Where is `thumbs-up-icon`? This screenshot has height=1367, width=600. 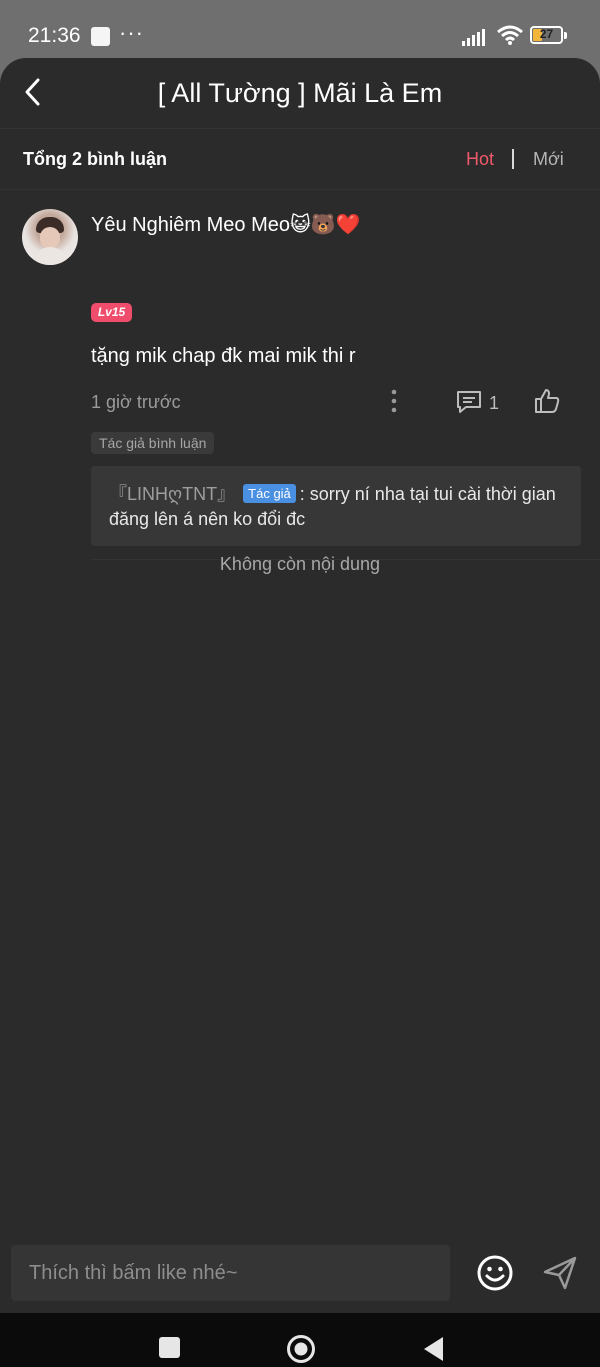 thumbs-up-icon is located at coordinates (547, 401).